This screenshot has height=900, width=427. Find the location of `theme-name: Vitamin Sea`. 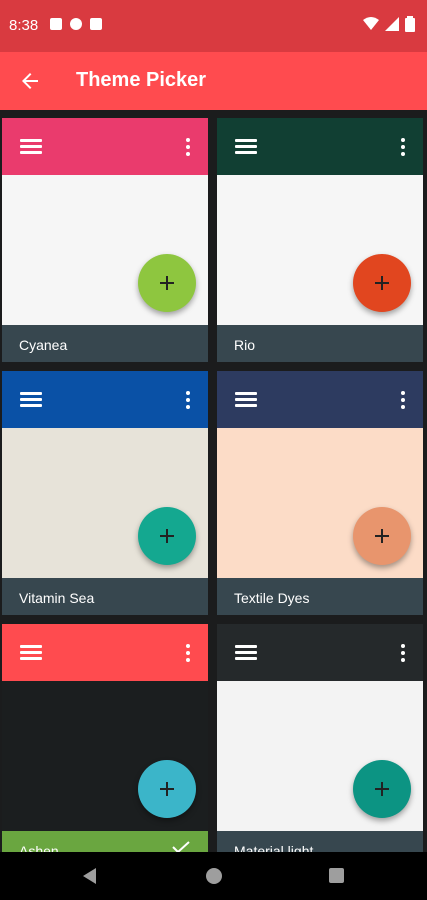

theme-name: Vitamin Sea is located at coordinates (57, 598).